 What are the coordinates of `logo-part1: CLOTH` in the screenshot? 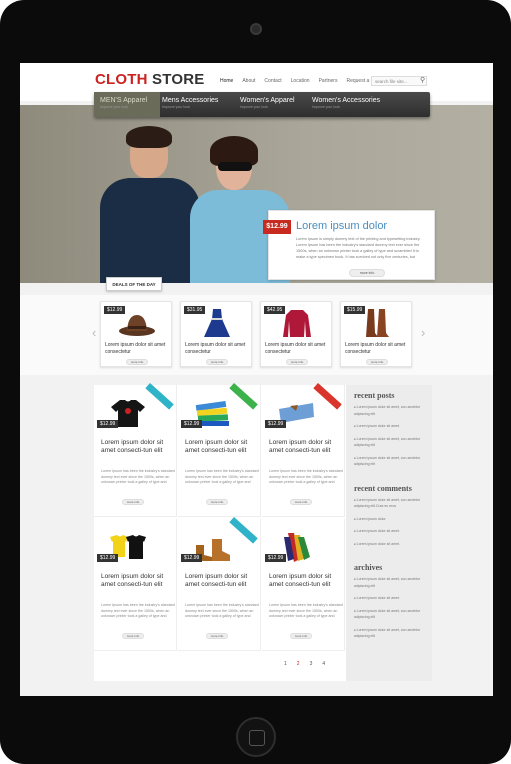 It's located at (121, 79).